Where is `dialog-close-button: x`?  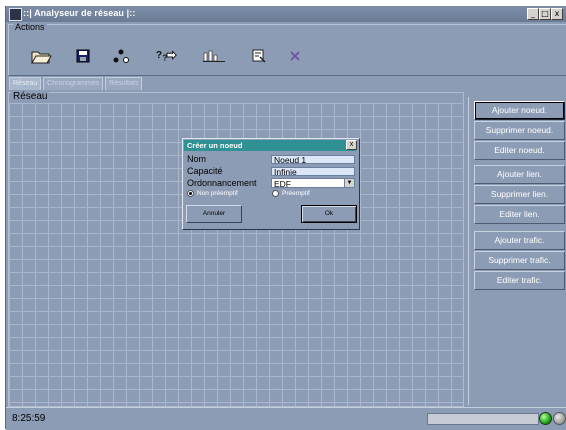 dialog-close-button: x is located at coordinates (351, 145).